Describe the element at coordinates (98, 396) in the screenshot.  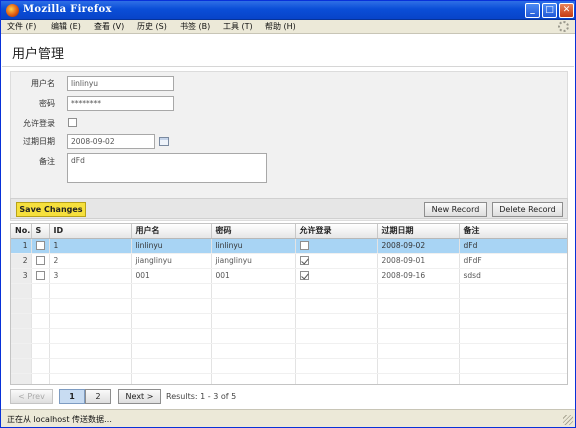
I see `page-2-button: 2` at that location.